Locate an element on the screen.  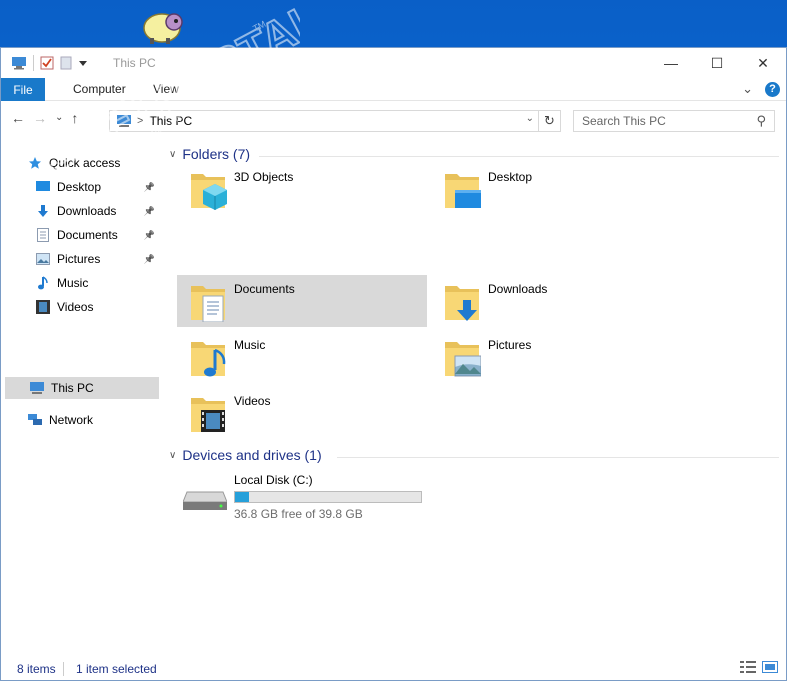
nav-network: Network is located at coordinates (92, 420).